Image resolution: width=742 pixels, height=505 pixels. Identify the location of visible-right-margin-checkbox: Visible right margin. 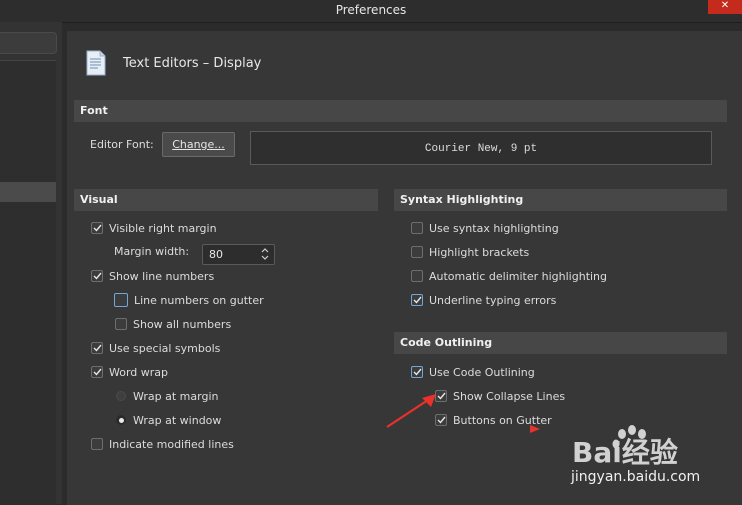
(154, 228).